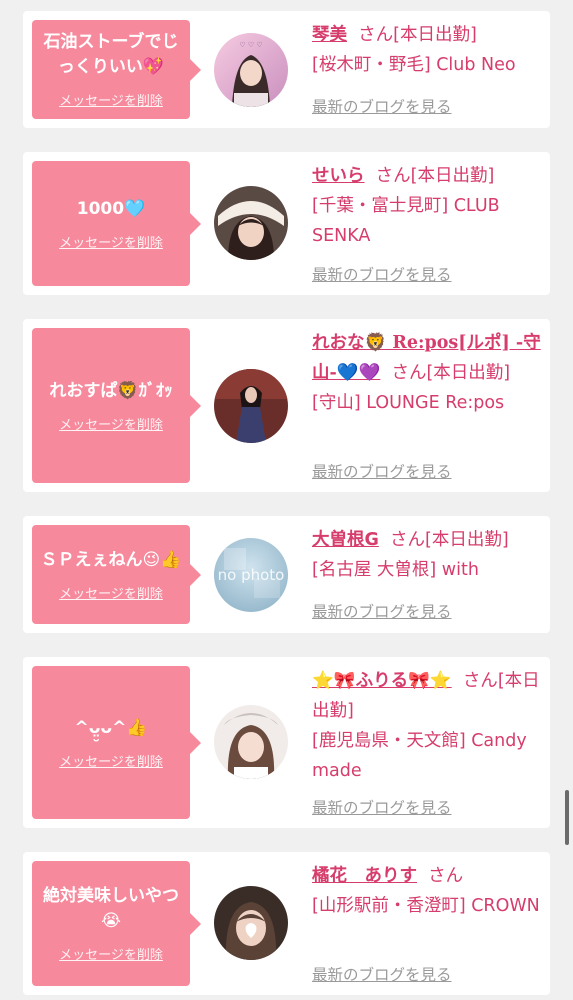 The image size is (573, 1000). I want to click on message-bubble: ＳＰえぇねん😉👍 メッセージを削除, so click(116, 574).